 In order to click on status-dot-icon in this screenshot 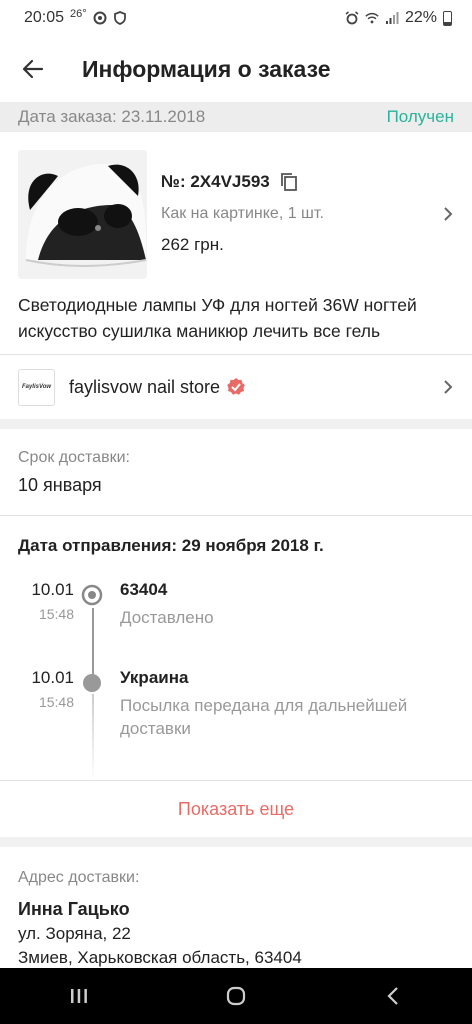, I will do `click(92, 683)`.